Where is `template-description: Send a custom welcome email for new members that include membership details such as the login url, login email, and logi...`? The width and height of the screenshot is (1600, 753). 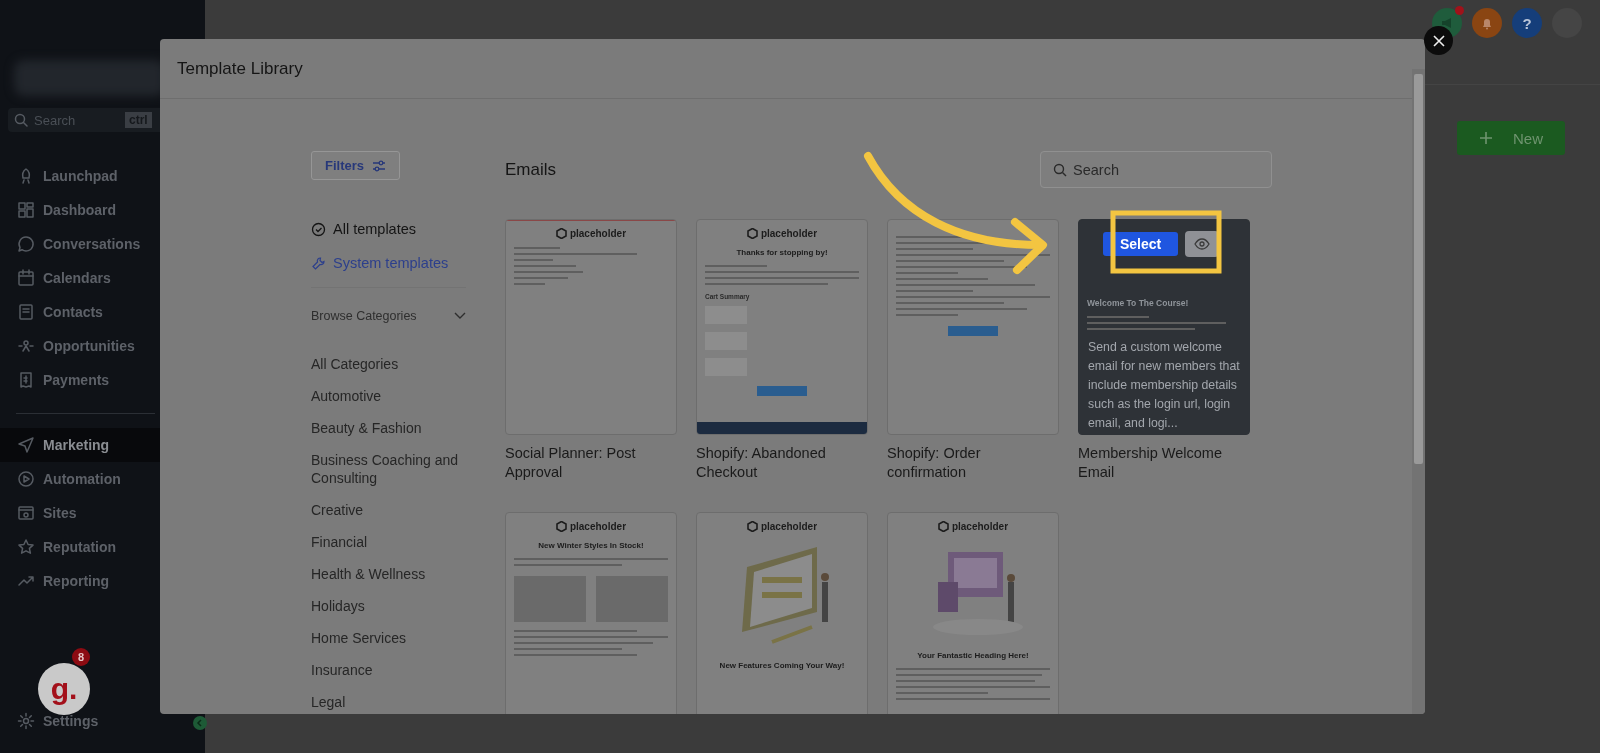 template-description: Send a custom welcome email for new members that include membership details such as the login url, login email, and logi... is located at coordinates (1164, 385).